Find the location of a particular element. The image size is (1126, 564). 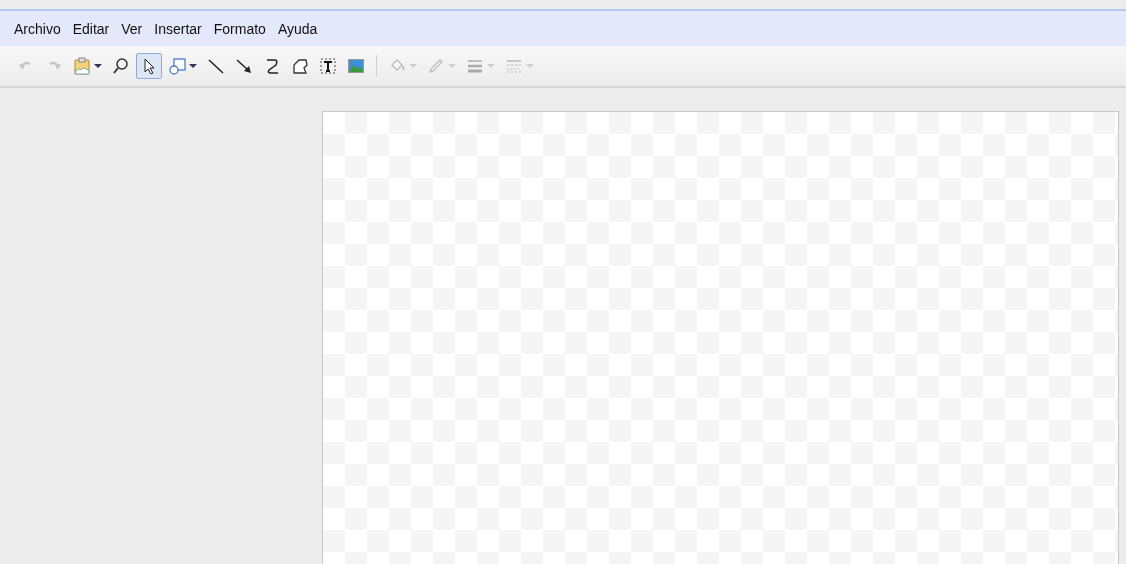

tool-button is located at coordinates (149, 66).